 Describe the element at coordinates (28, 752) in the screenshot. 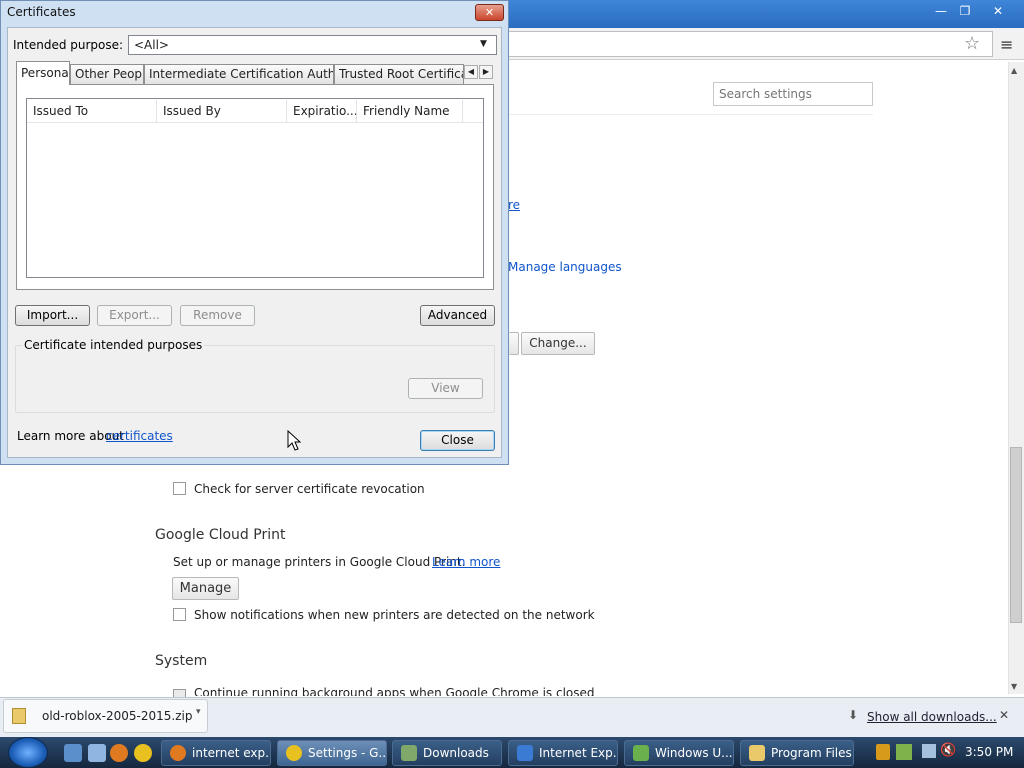

I see `start-orb-icon` at that location.